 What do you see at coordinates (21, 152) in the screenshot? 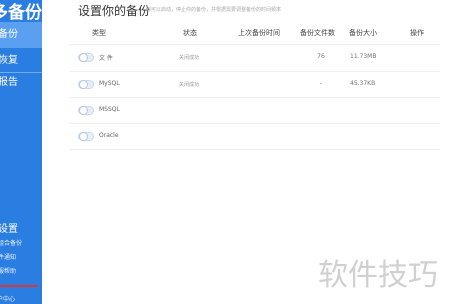
I see `sidebar: 多备份 备份 恢复 报告 设置 组合备份 件通知 服帮助 户中心` at bounding box center [21, 152].